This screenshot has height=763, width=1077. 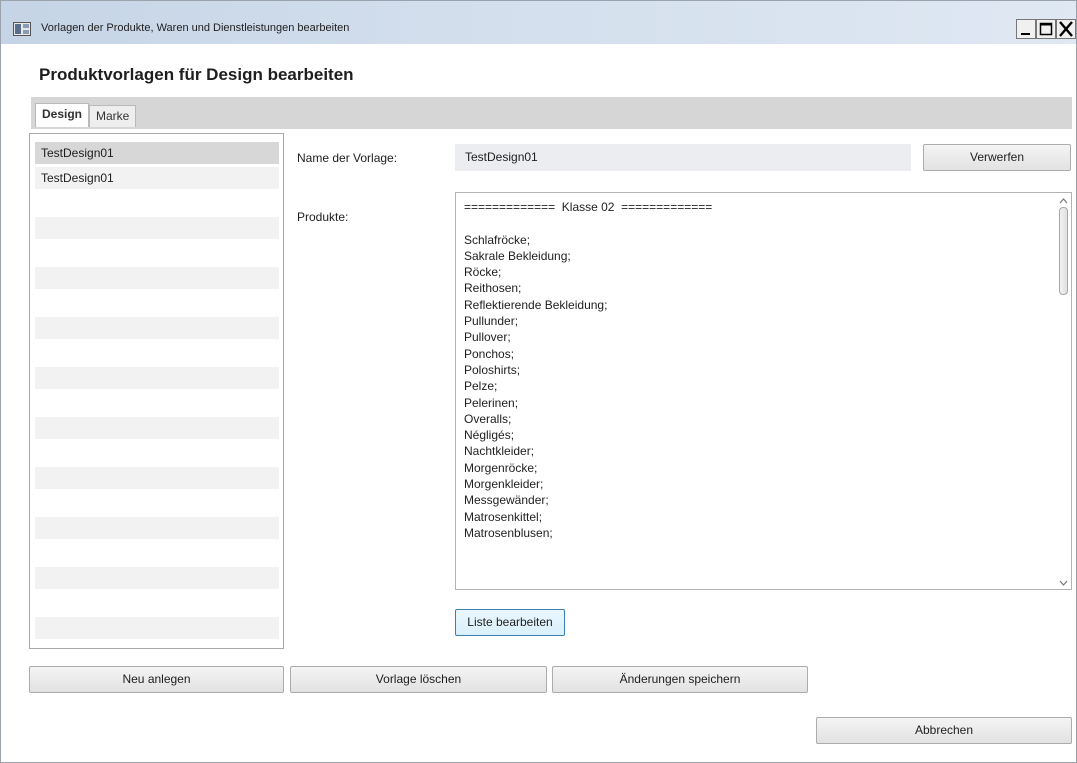 What do you see at coordinates (1066, 29) in the screenshot?
I see `close-icon` at bounding box center [1066, 29].